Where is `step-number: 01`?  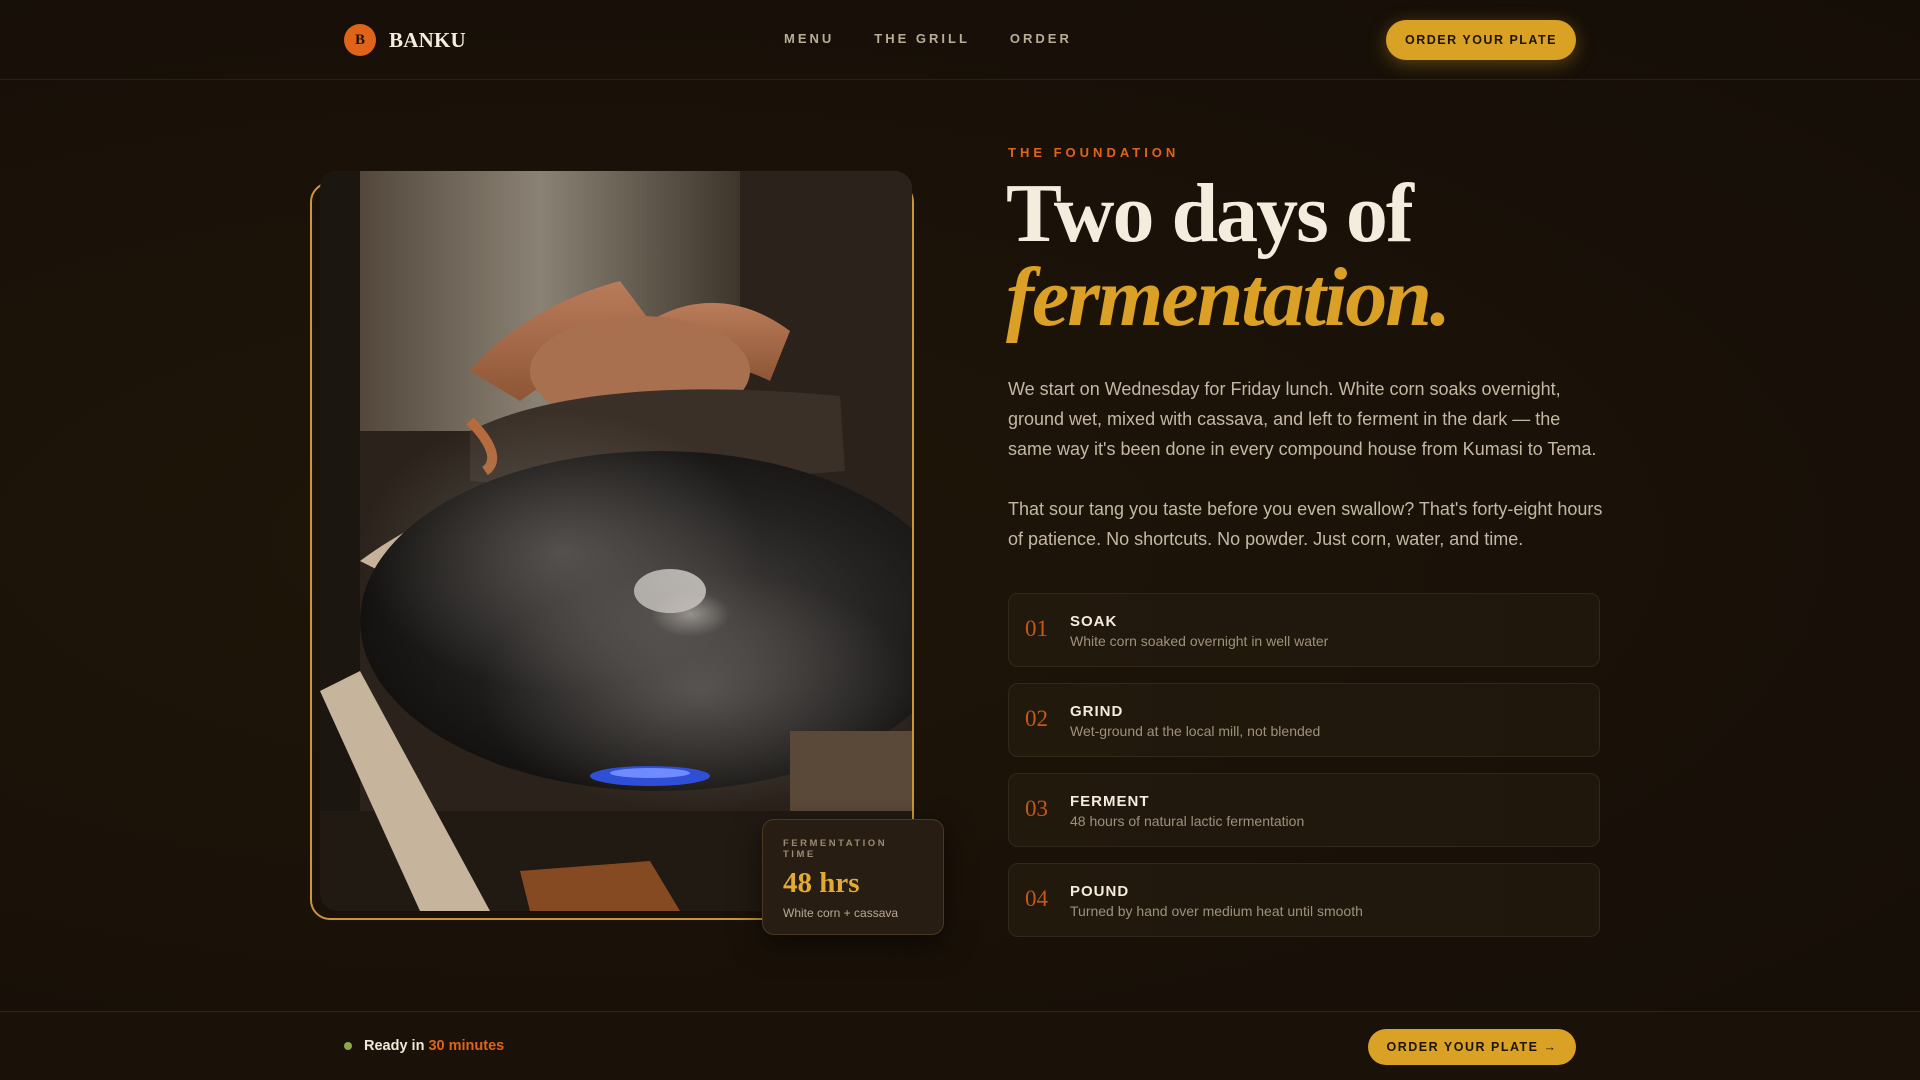
step-number: 01 is located at coordinates (1036, 628).